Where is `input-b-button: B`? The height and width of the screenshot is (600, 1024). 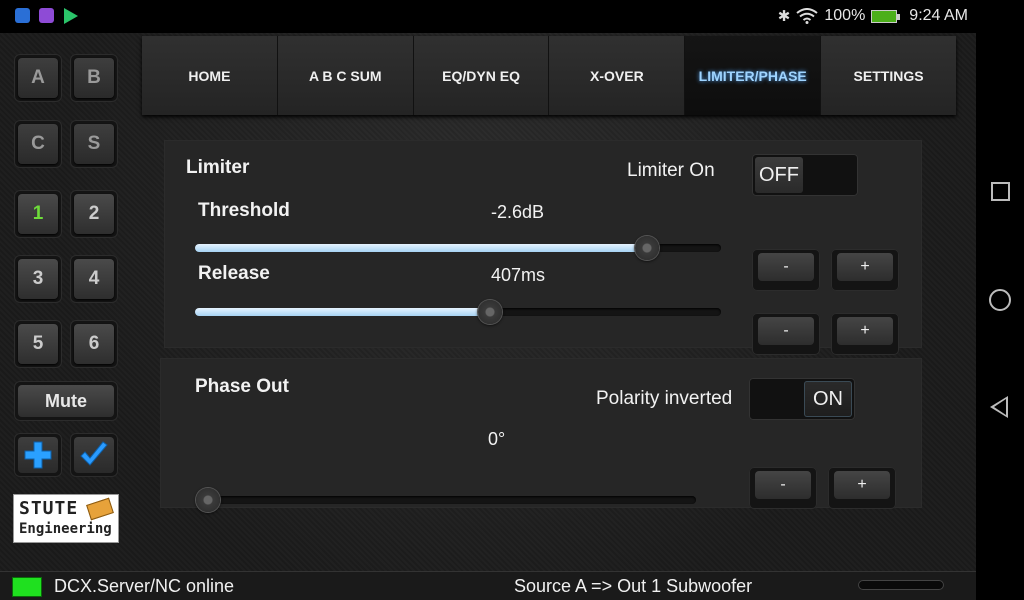
input-b-button: B is located at coordinates (94, 78).